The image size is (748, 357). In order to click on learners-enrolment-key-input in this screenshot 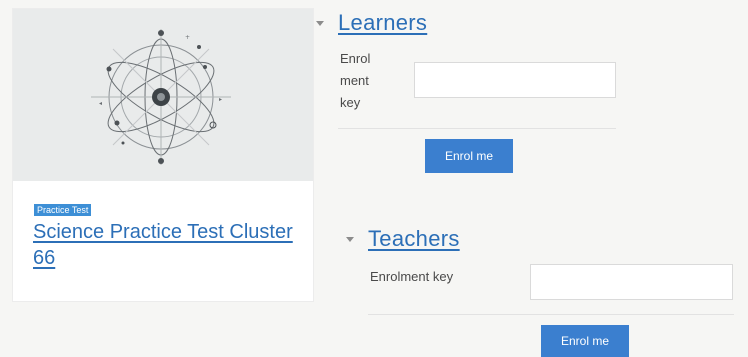, I will do `click(515, 80)`.